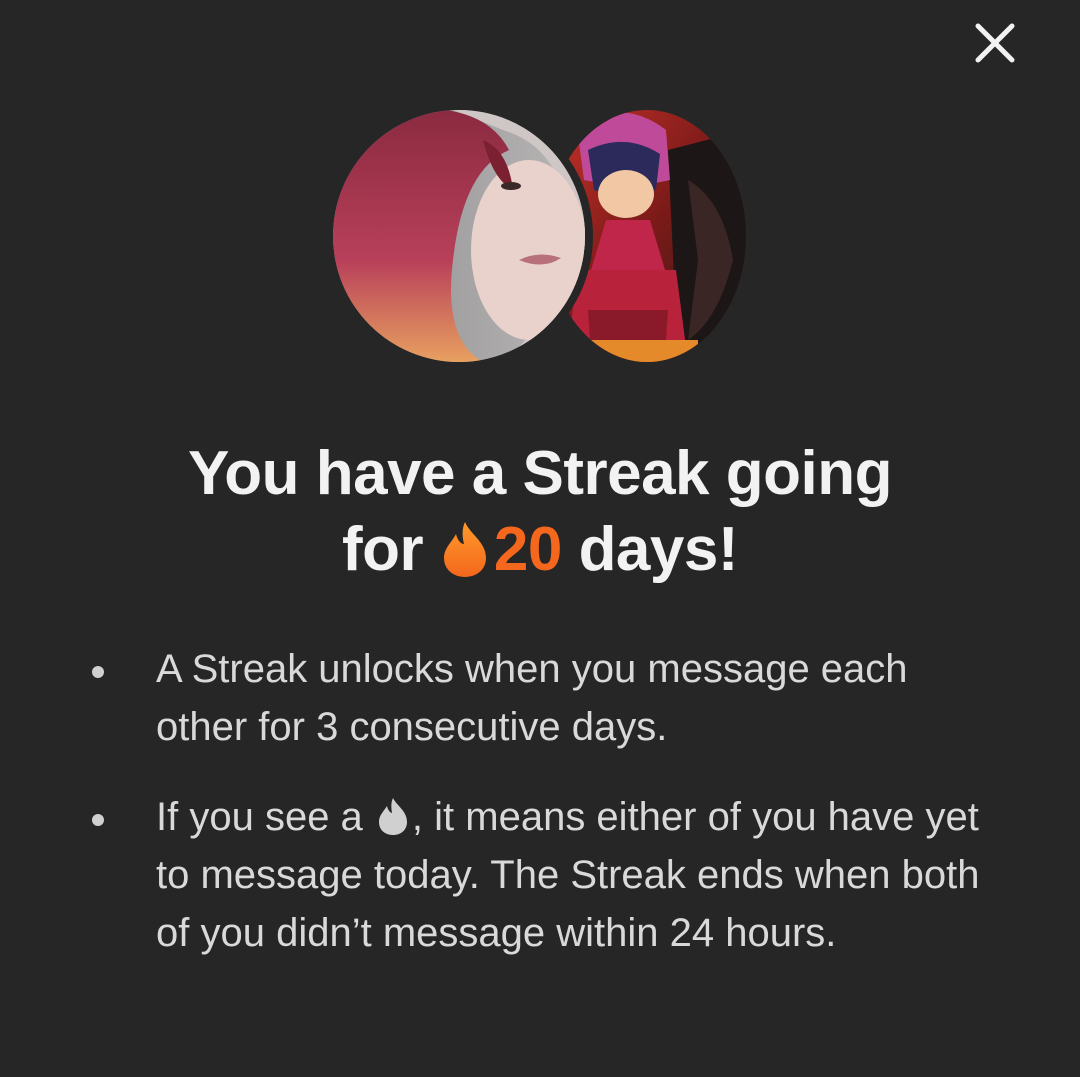 Image resolution: width=1080 pixels, height=1077 pixels. Describe the element at coordinates (527, 549) in the screenshot. I see `streak-count: 20` at that location.